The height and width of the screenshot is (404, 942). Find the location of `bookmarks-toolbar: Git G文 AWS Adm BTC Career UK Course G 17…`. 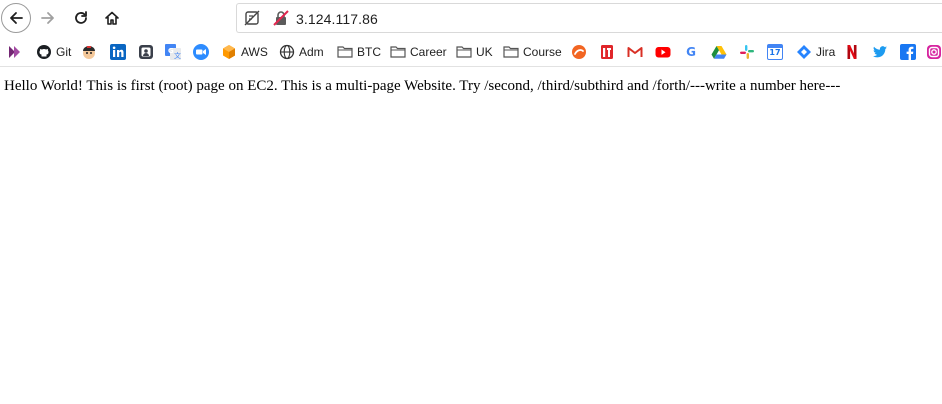

bookmarks-toolbar: Git G文 AWS Adm BTC Career UK Course G 17… is located at coordinates (471, 52).